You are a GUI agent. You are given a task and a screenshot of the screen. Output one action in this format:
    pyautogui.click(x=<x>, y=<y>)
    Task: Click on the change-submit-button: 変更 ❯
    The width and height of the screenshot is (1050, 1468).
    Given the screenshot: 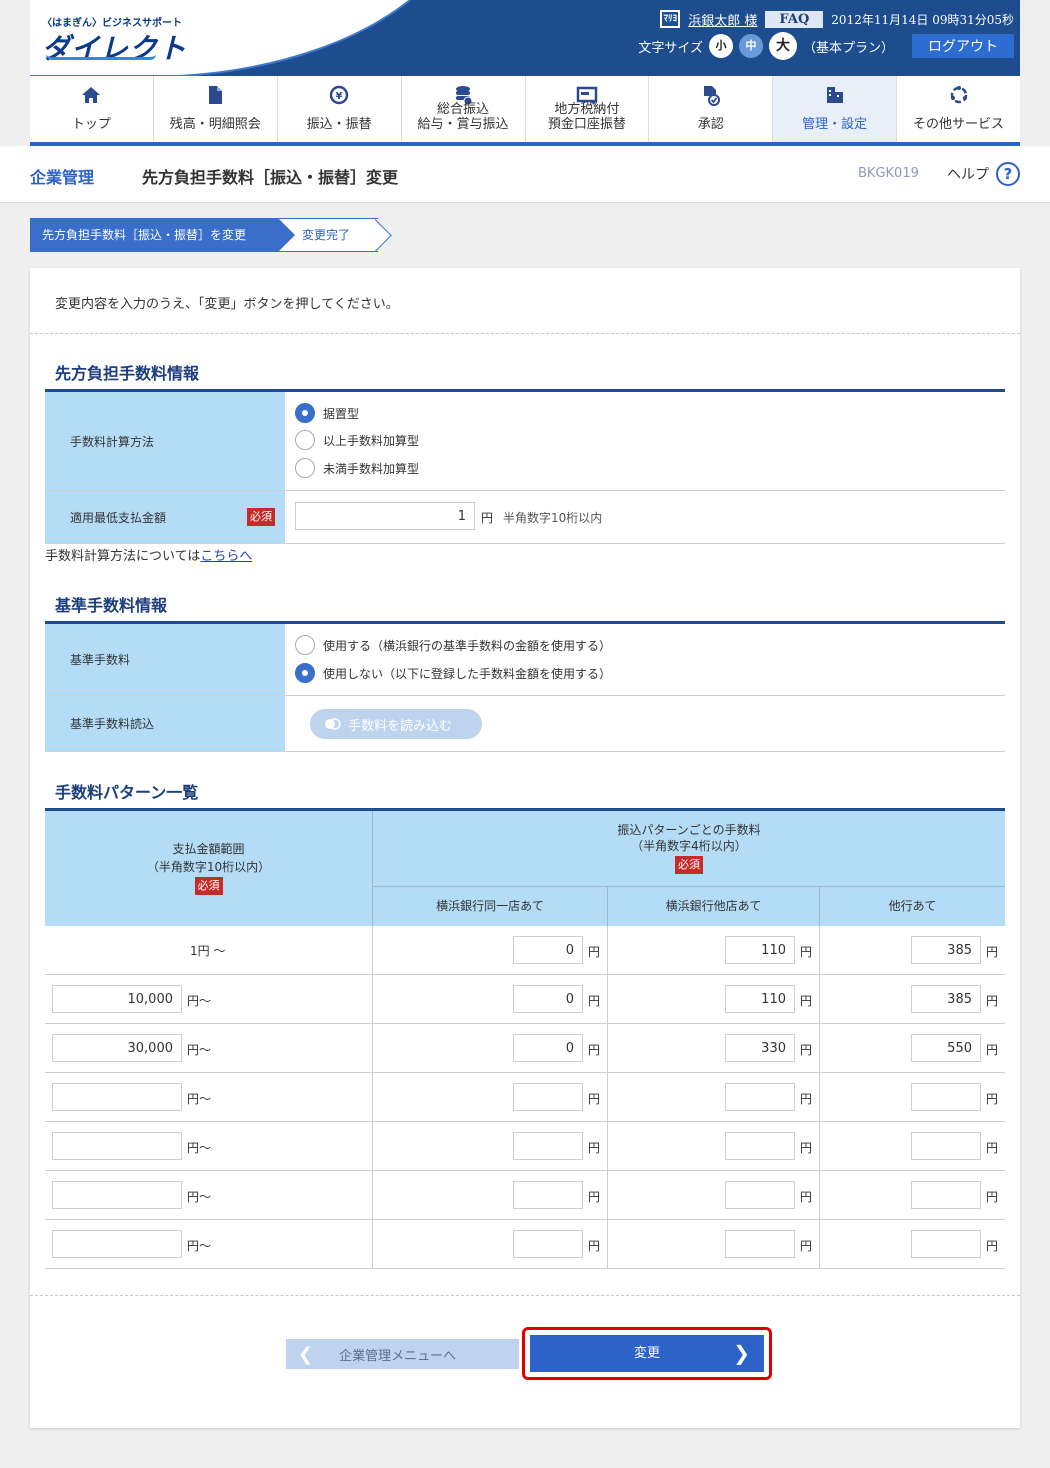 What is the action you would take?
    pyautogui.click(x=647, y=1353)
    